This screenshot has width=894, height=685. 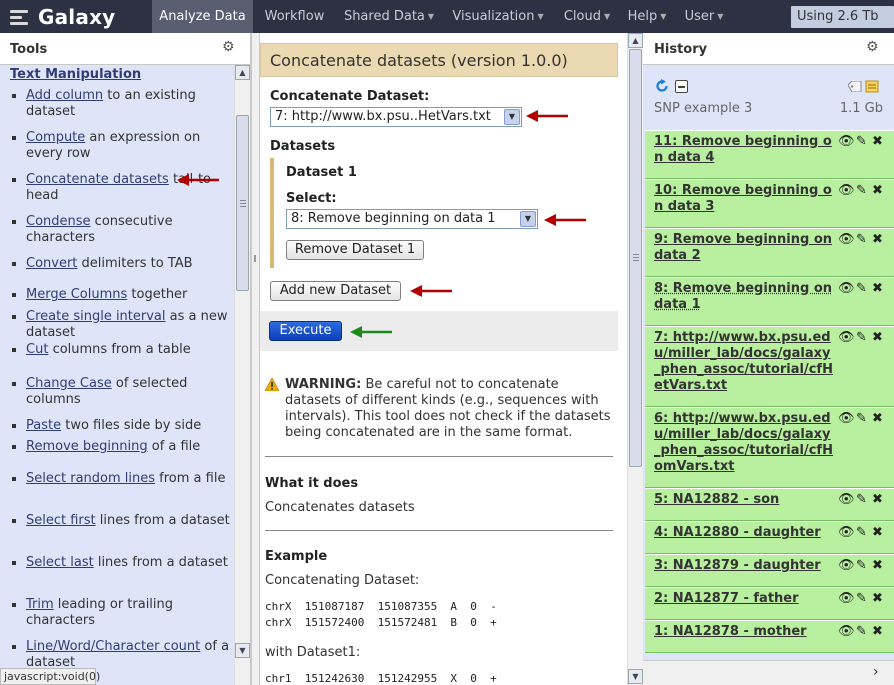 What do you see at coordinates (726, 598) in the screenshot?
I see `dataset-title: 2: NA12877 - father` at bounding box center [726, 598].